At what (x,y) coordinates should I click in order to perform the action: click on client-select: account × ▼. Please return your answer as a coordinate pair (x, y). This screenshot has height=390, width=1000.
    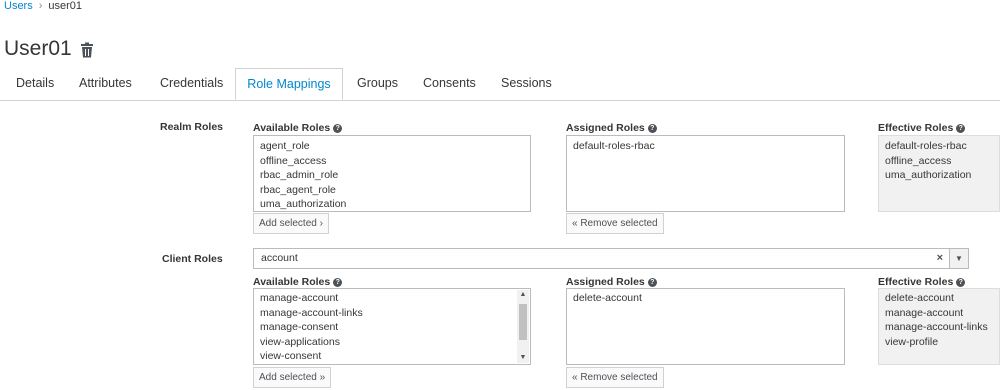
    Looking at the image, I should click on (611, 258).